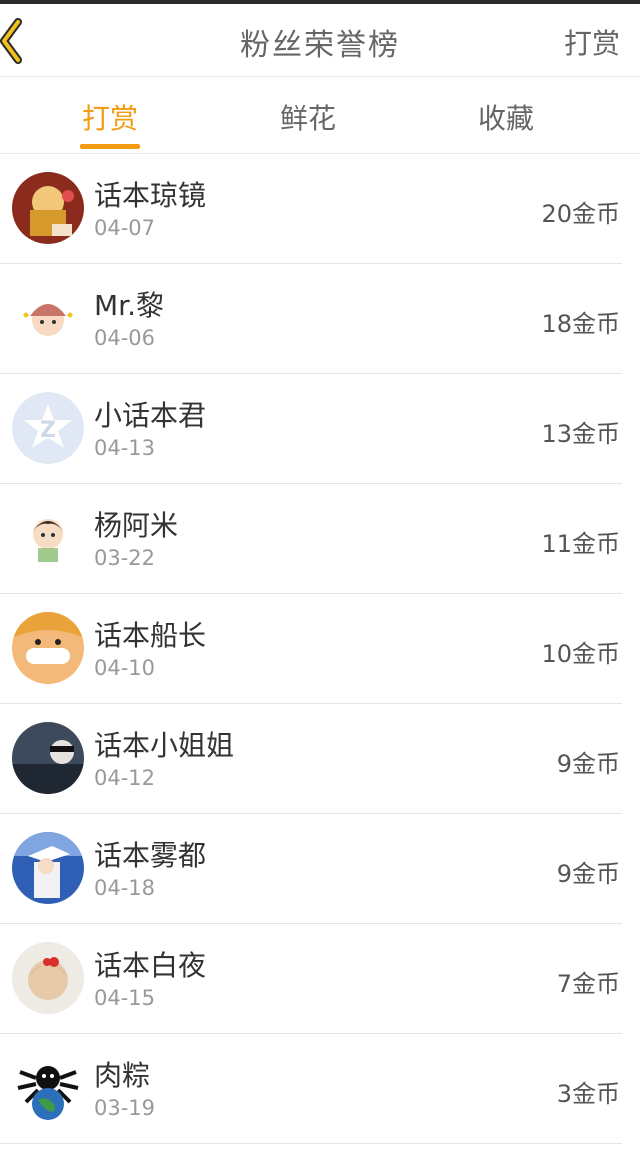 This screenshot has width=640, height=1164. I want to click on fan-date: 04-06, so click(125, 338).